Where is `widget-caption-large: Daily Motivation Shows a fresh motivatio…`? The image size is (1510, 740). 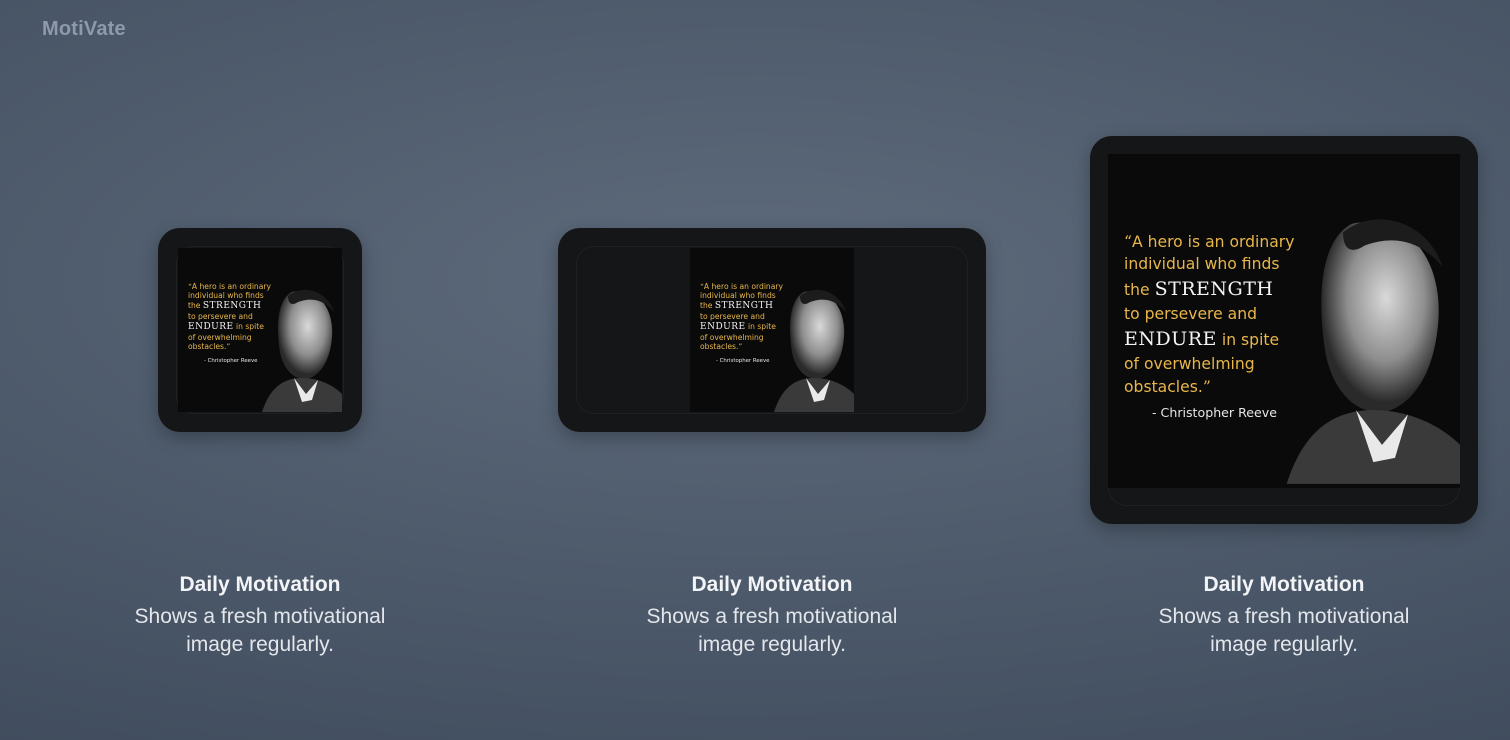
widget-caption-large: Daily Motivation Shows a fresh motivatio… is located at coordinates (1284, 616).